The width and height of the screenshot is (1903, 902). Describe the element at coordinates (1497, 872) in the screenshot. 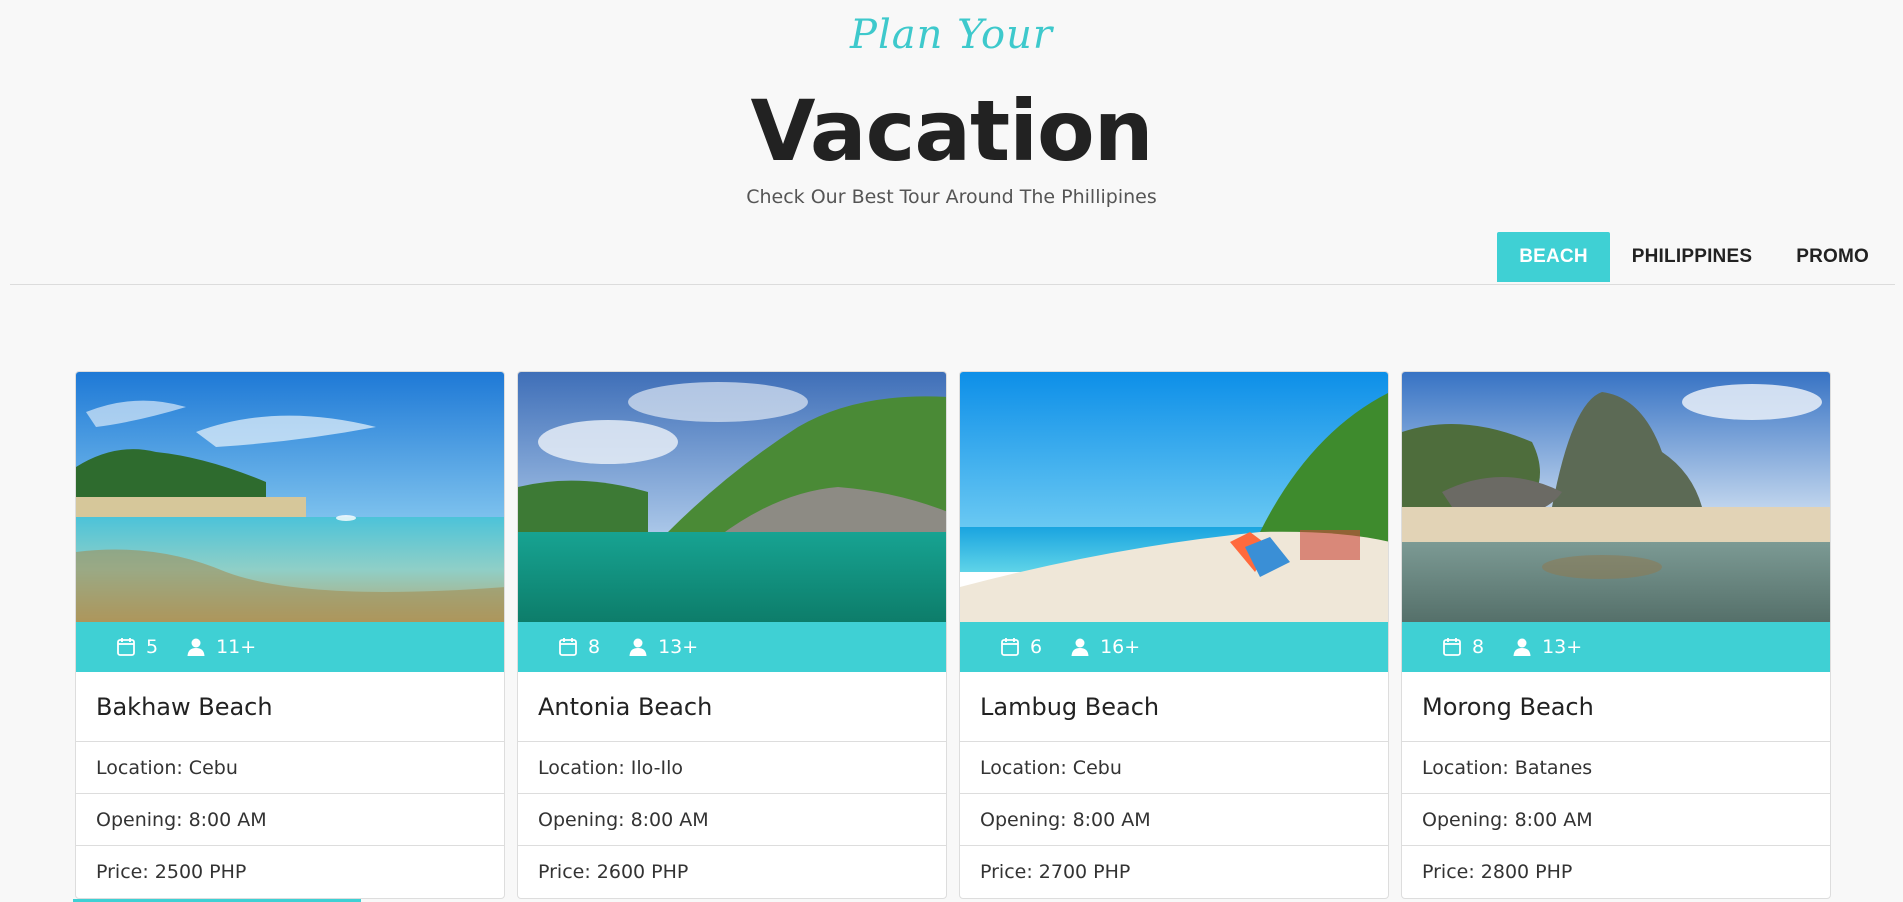

I see `card-price: Price: 2800 PHP` at that location.